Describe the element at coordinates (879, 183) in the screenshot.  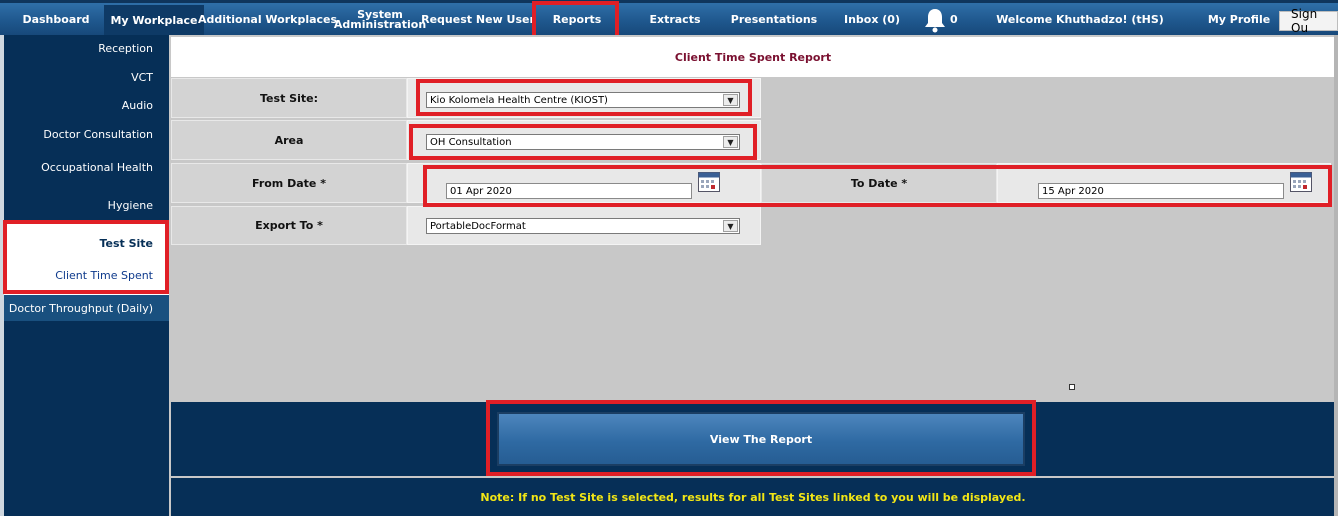
I see `to-date-label: To Date *` at that location.